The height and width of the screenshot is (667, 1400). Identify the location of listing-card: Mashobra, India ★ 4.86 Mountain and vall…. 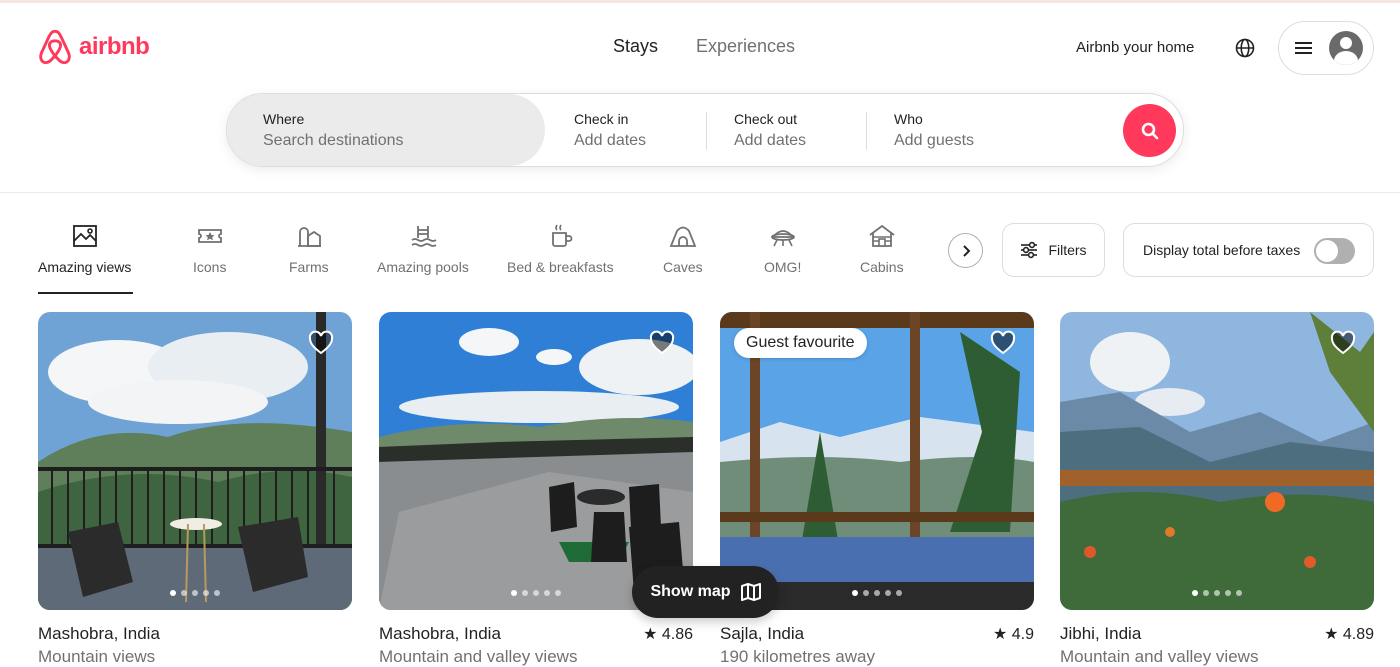
(536, 489).